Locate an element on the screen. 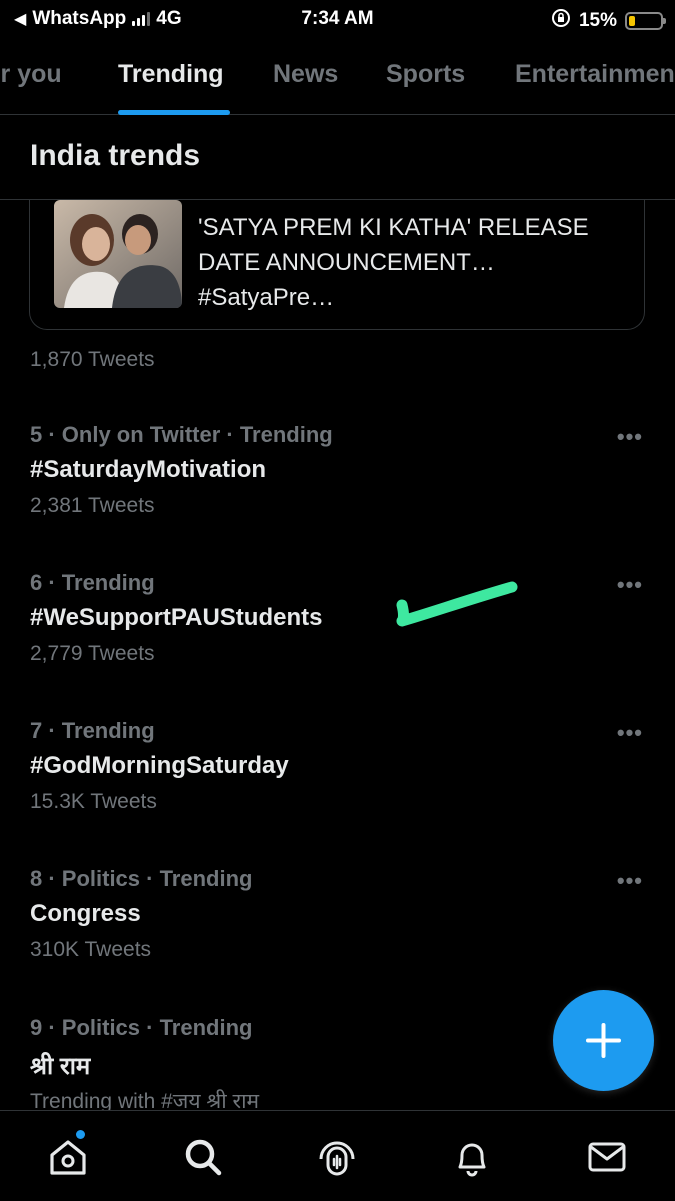 This screenshot has width=675, height=1201. status-right: 15% is located at coordinates (608, 21).